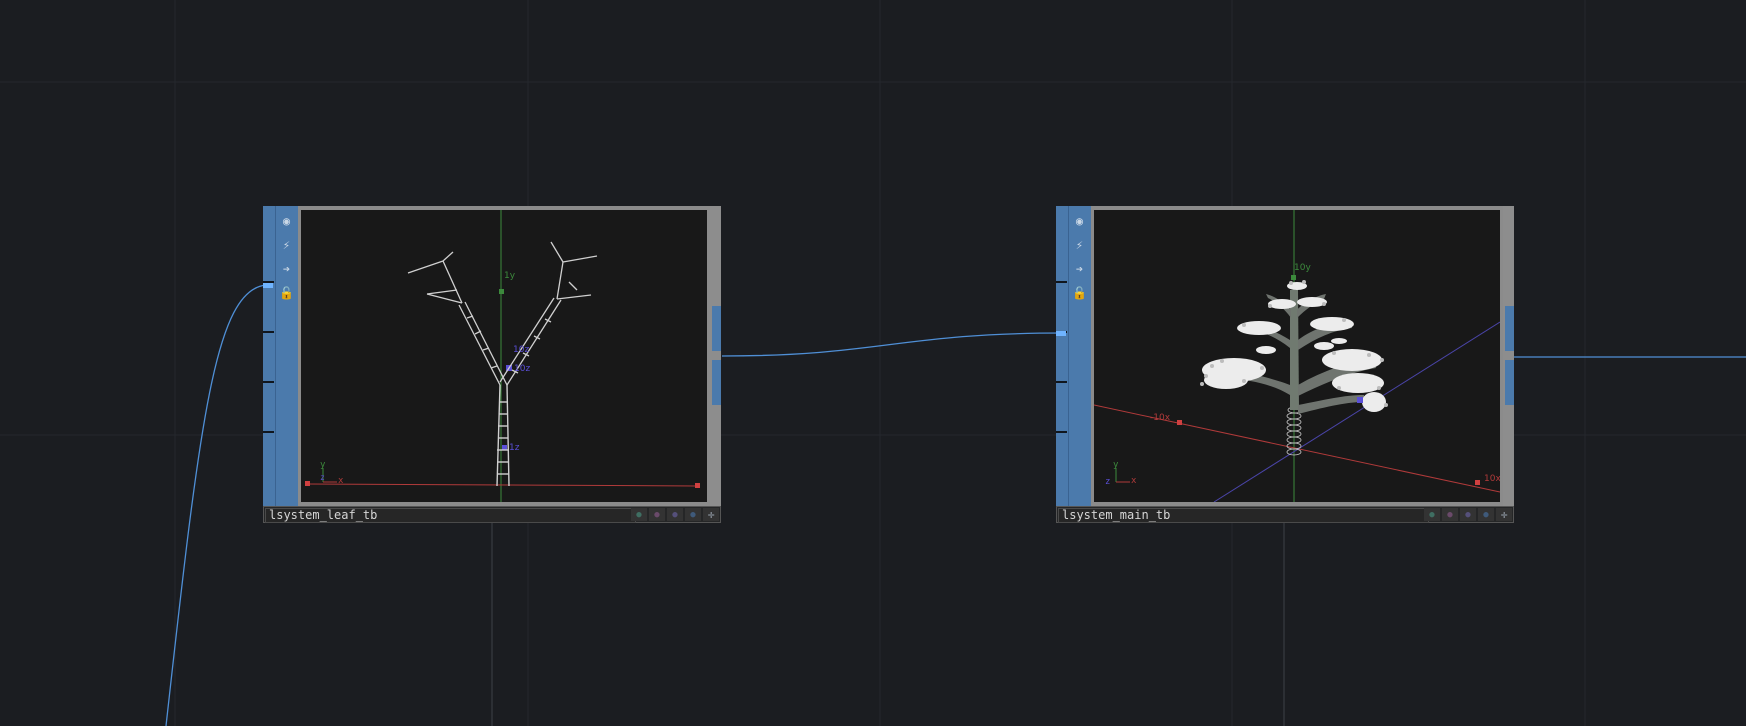 Image resolution: width=1746 pixels, height=726 pixels. What do you see at coordinates (216, 505) in the screenshot?
I see `input-wire` at bounding box center [216, 505].